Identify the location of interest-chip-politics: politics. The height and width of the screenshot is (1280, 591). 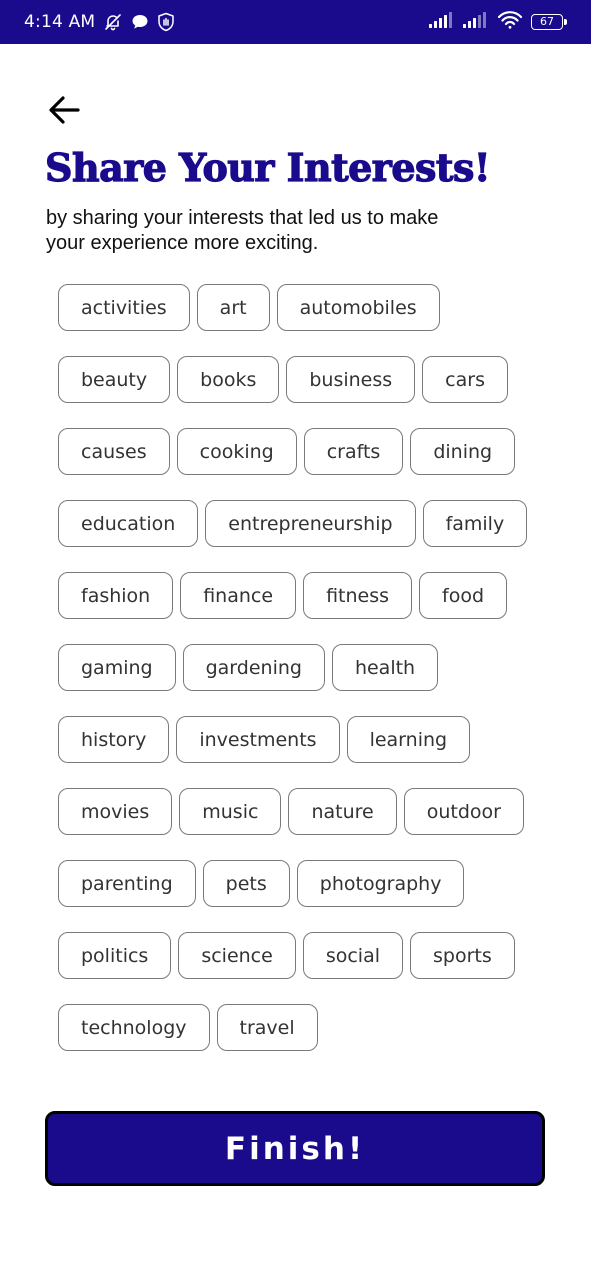
(115, 955).